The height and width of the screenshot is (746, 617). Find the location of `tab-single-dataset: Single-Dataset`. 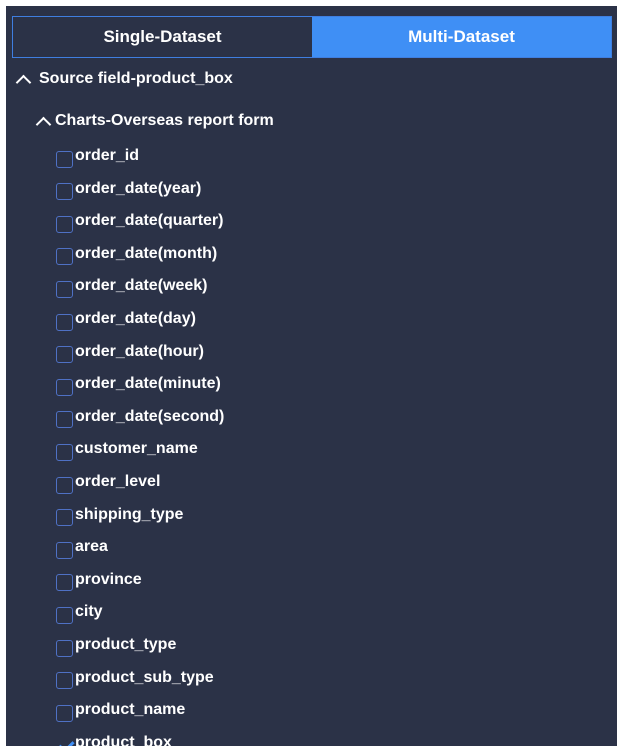

tab-single-dataset: Single-Dataset is located at coordinates (162, 37).